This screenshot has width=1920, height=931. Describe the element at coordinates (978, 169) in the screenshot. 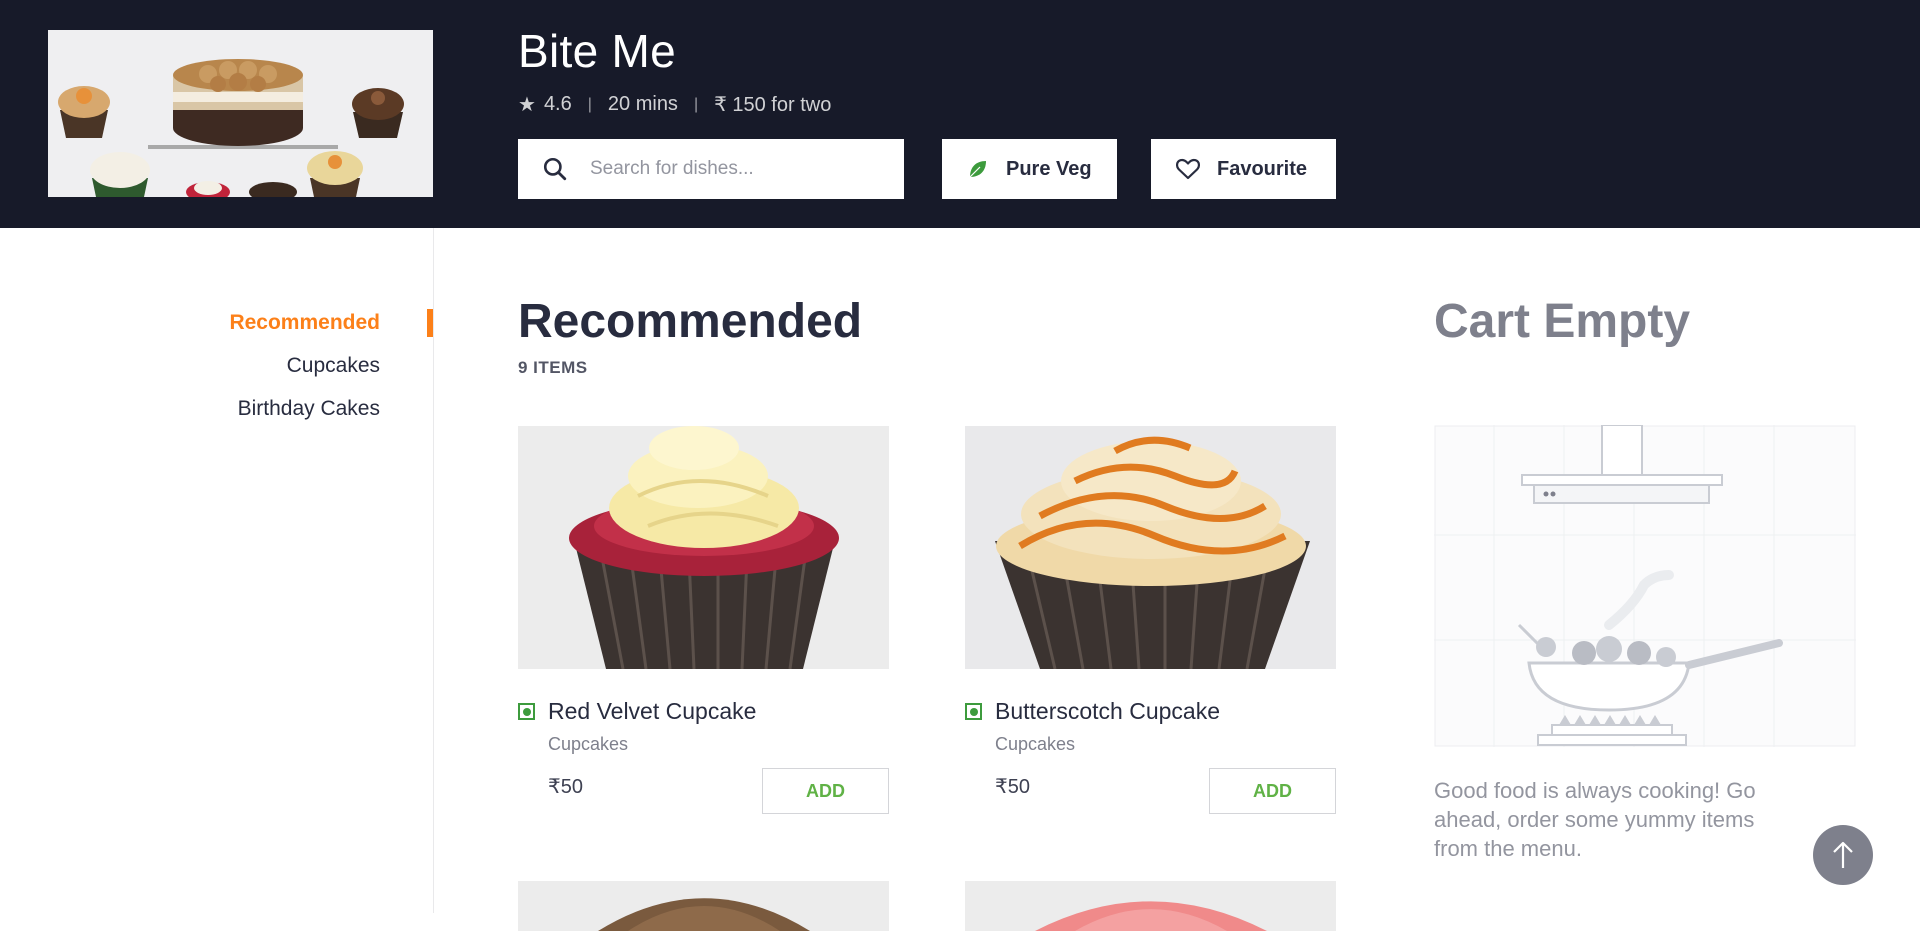

I see `leaf-icon` at that location.